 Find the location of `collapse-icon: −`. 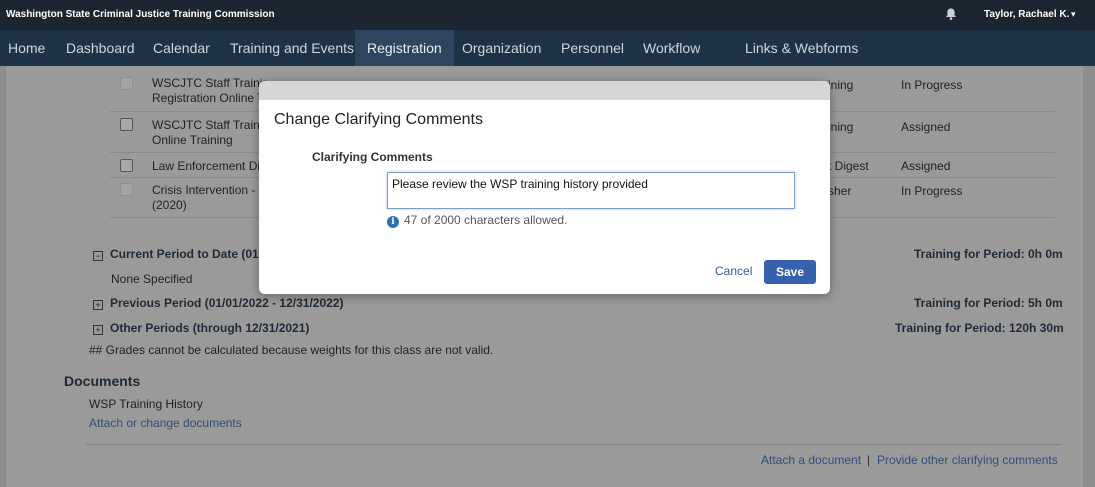

collapse-icon: − is located at coordinates (98, 256).